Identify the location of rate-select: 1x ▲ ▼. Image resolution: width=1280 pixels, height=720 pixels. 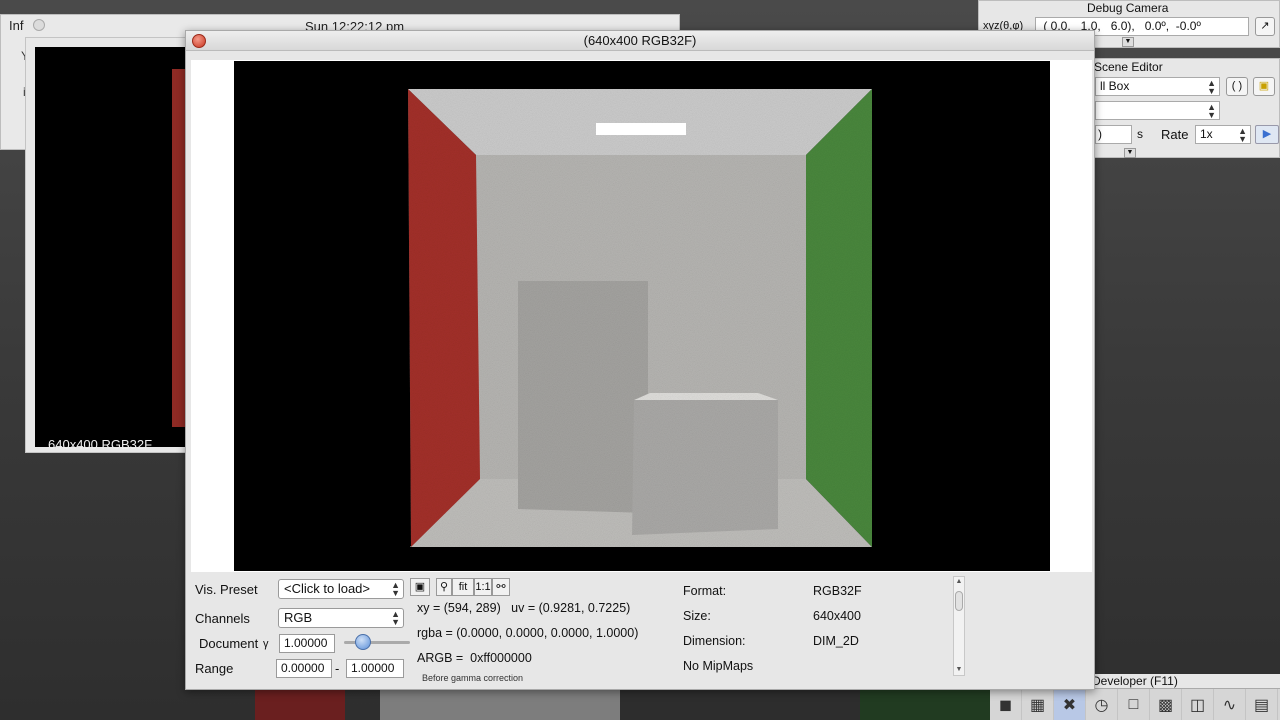
(1223, 134).